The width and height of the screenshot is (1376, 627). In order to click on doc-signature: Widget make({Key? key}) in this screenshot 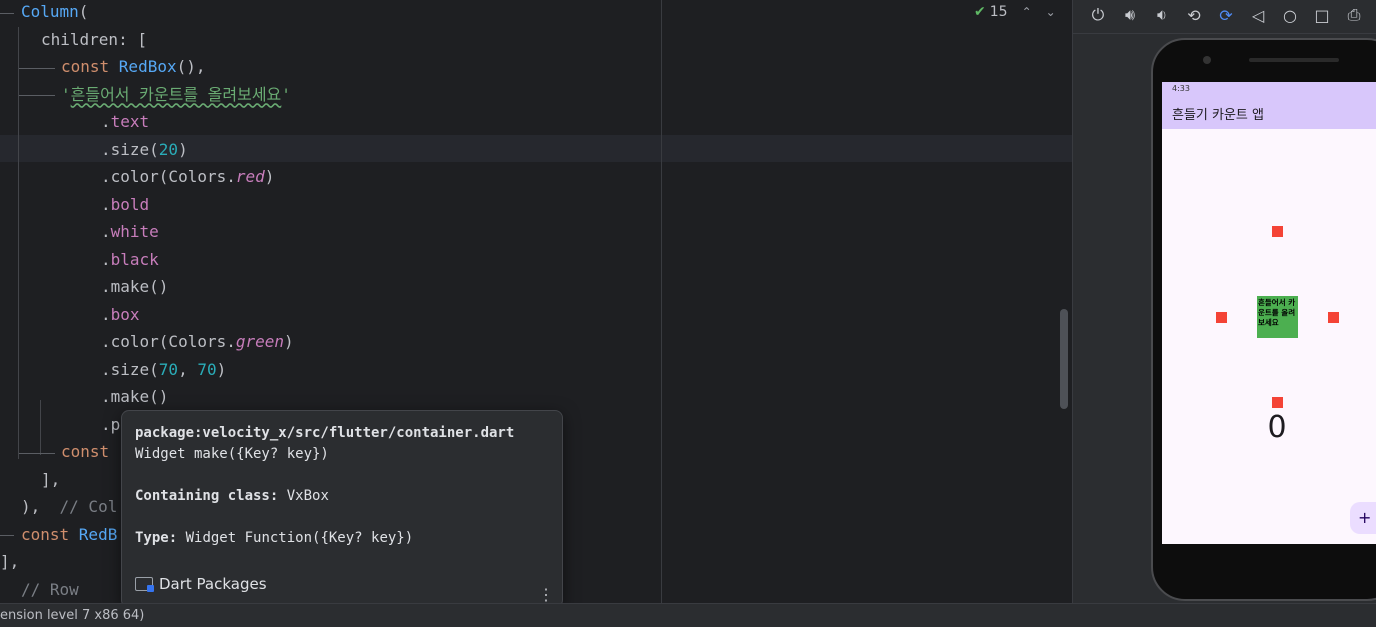, I will do `click(232, 454)`.